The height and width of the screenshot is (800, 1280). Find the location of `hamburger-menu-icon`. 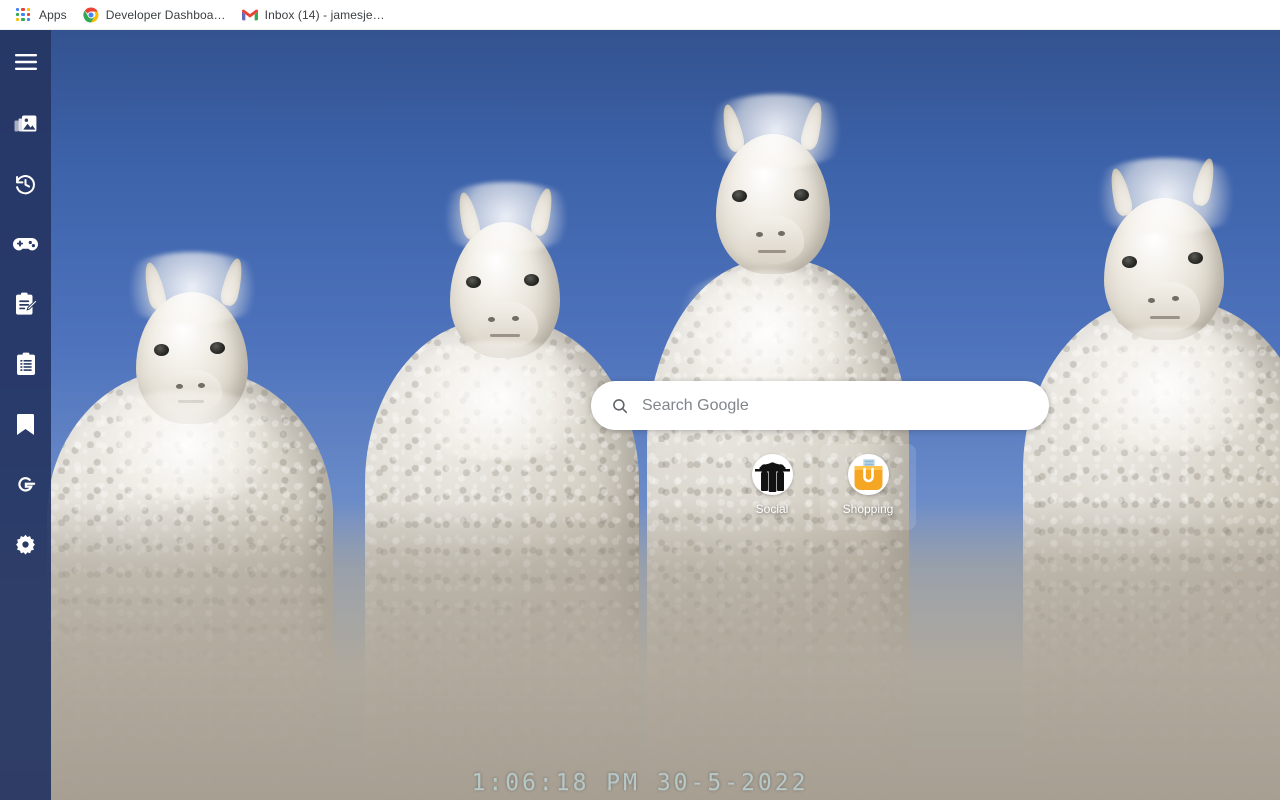

hamburger-menu-icon is located at coordinates (25, 62).